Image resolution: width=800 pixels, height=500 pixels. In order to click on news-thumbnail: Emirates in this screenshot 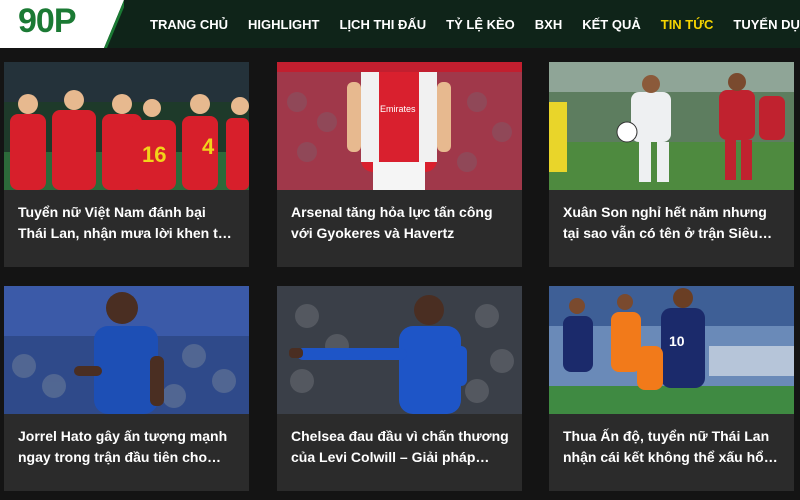, I will do `click(399, 126)`.